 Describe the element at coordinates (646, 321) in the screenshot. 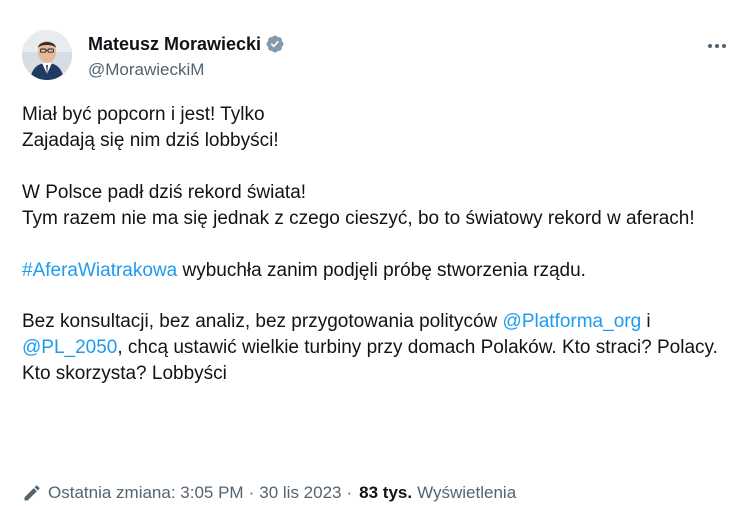

I see `tweet-text-segment: i` at that location.